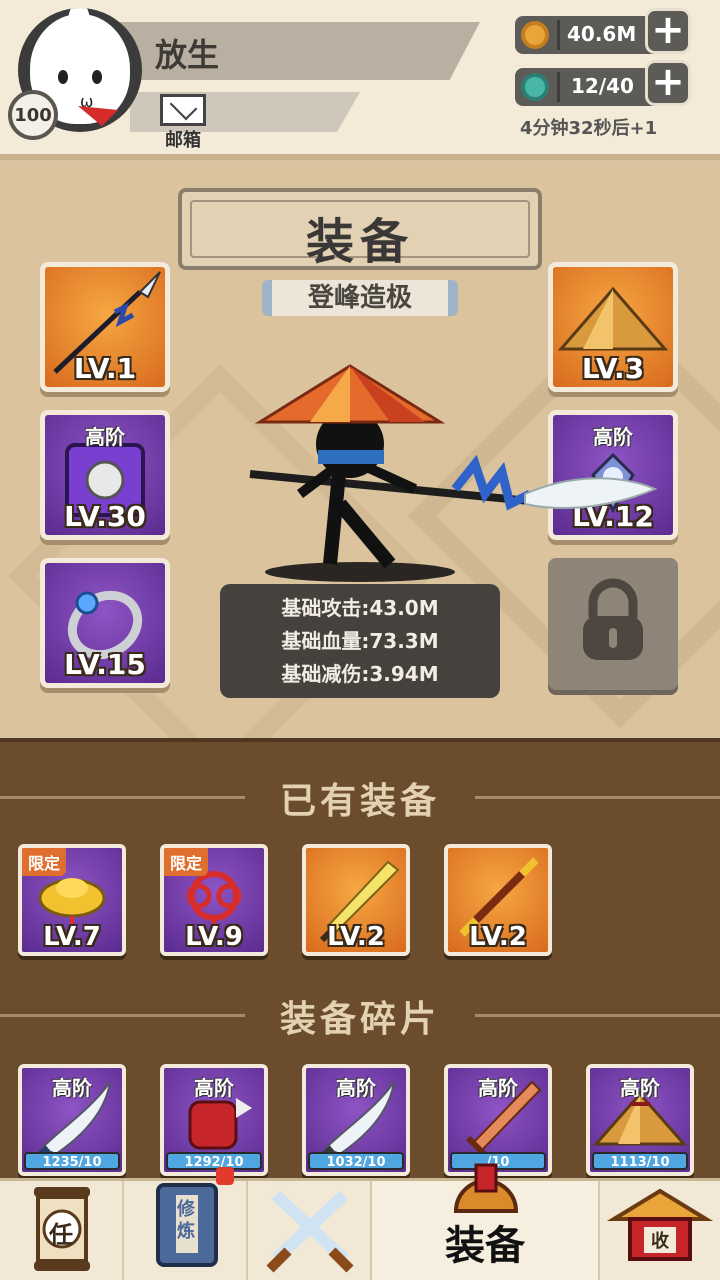 The image size is (720, 1280). I want to click on player-name: 放生, so click(187, 55).